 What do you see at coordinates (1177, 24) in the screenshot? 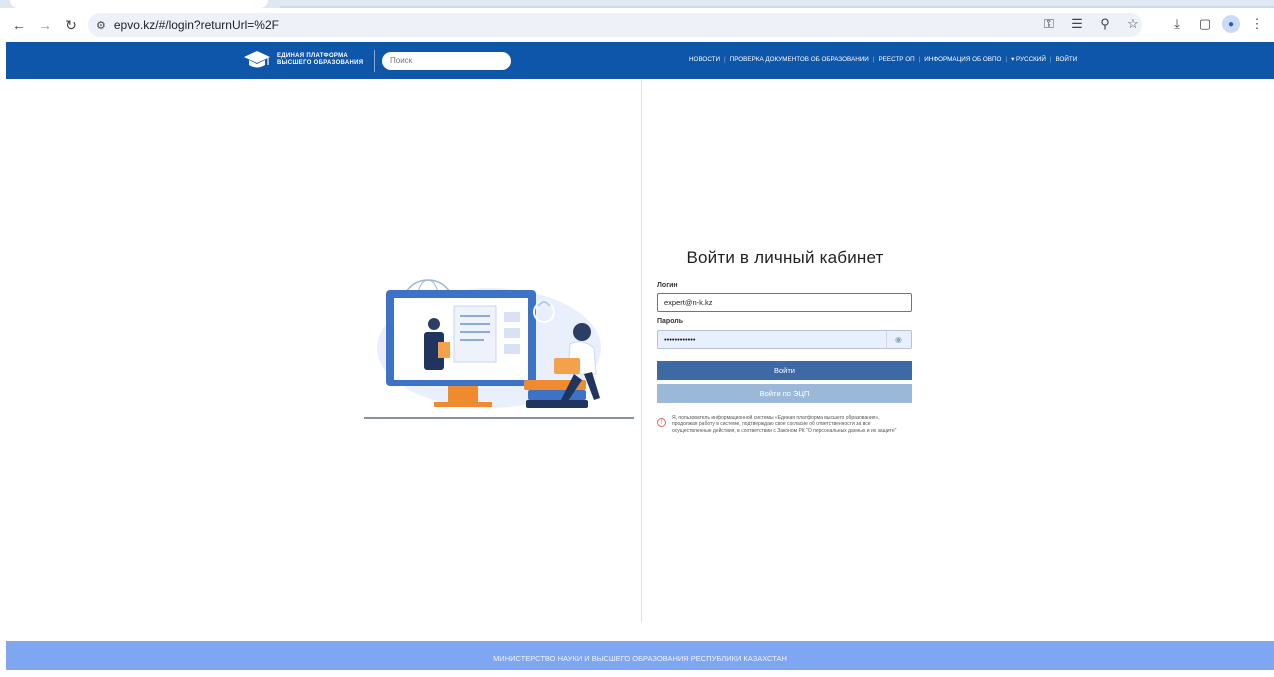
I see `download-icon: ⤓` at bounding box center [1177, 24].